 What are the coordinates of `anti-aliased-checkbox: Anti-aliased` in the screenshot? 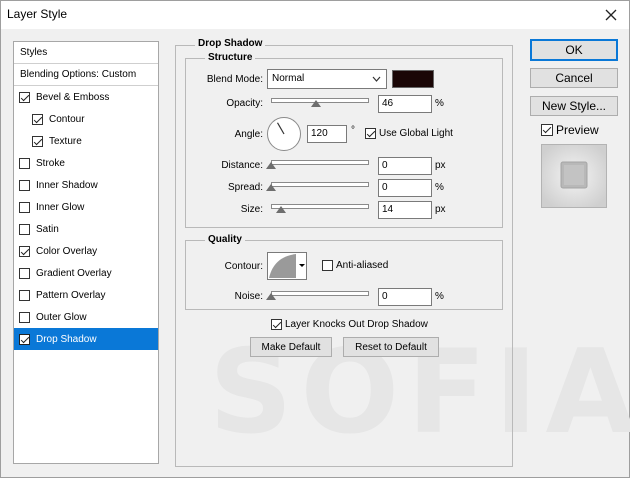 It's located at (355, 265).